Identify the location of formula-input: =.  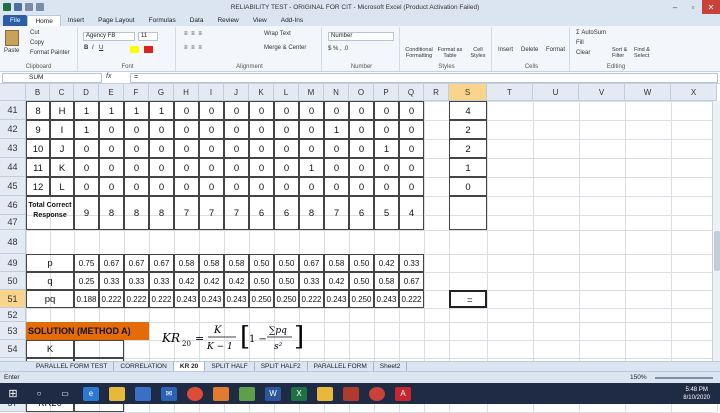
(424, 78).